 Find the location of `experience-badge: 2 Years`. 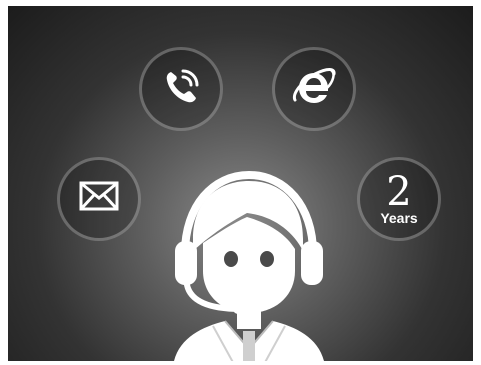

experience-badge: 2 Years is located at coordinates (399, 199).